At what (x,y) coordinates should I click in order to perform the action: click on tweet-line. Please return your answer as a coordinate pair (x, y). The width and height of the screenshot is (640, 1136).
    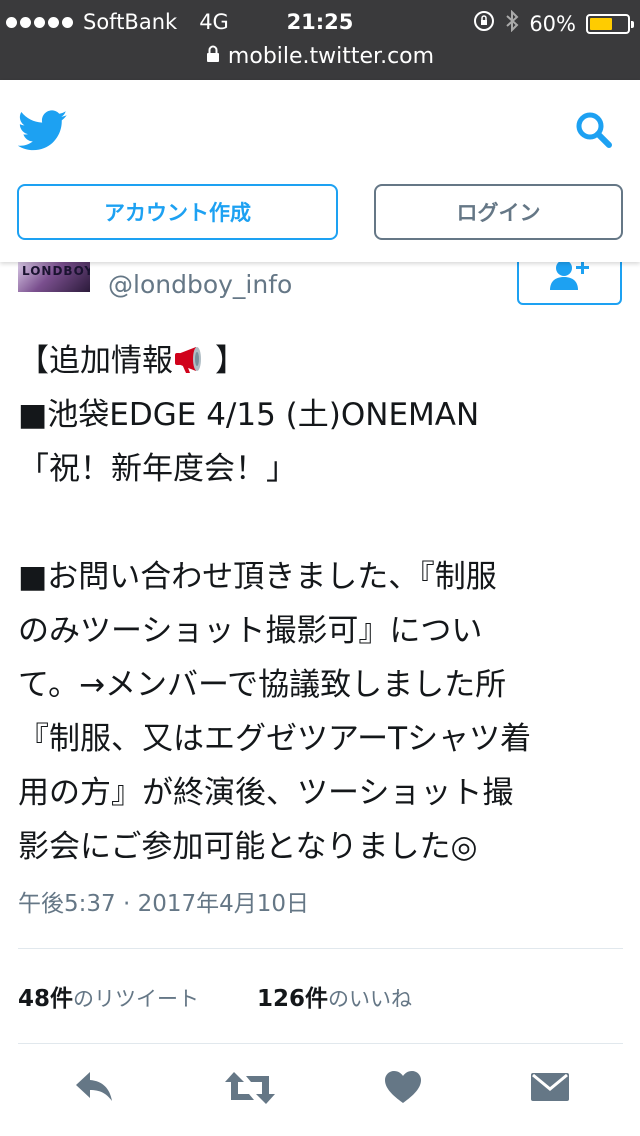
    Looking at the image, I should click on (320, 523).